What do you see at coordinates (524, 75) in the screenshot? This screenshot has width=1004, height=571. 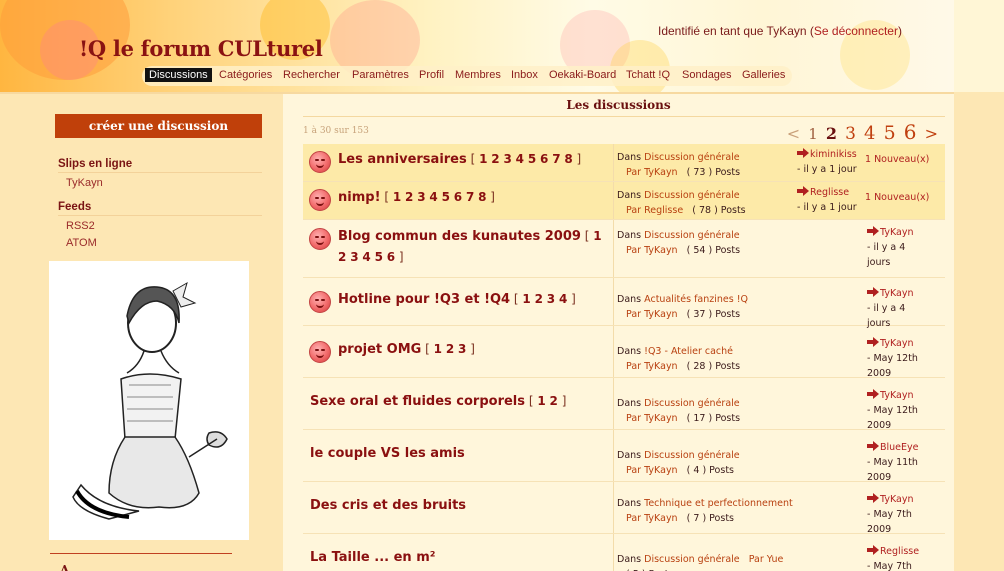 I see `nav-inbox: Inbox` at bounding box center [524, 75].